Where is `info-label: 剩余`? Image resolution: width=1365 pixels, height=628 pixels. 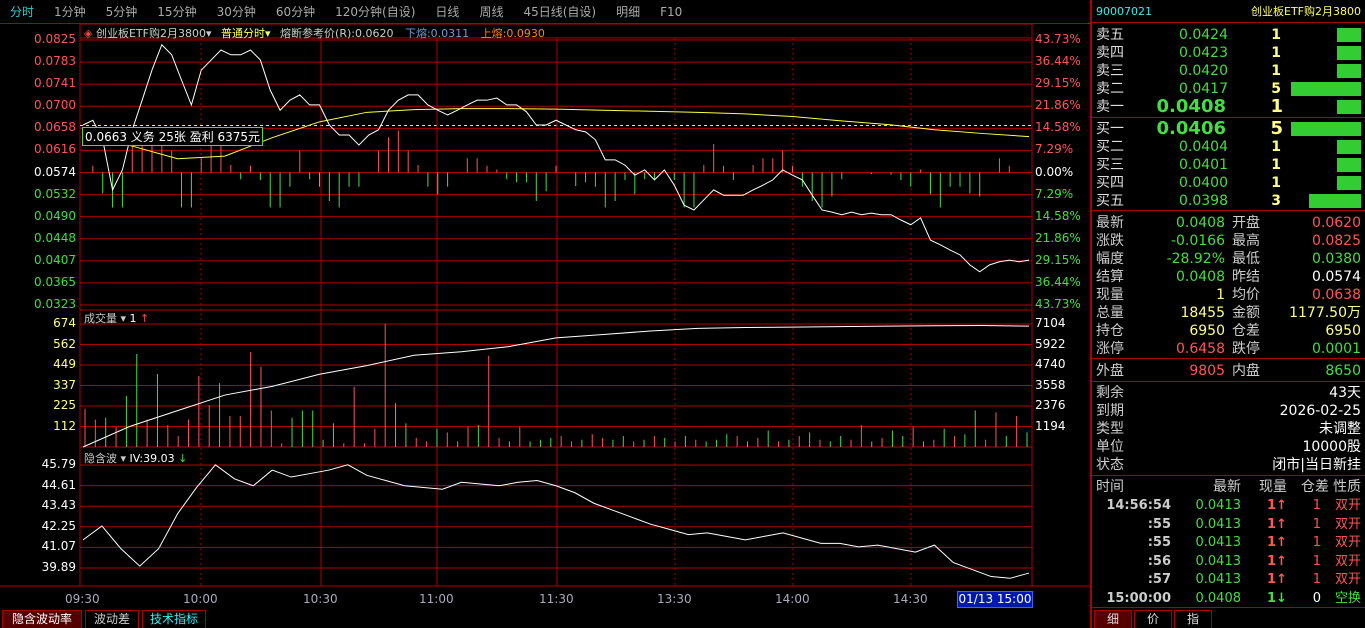
info-label: 剩余 is located at coordinates (1110, 393).